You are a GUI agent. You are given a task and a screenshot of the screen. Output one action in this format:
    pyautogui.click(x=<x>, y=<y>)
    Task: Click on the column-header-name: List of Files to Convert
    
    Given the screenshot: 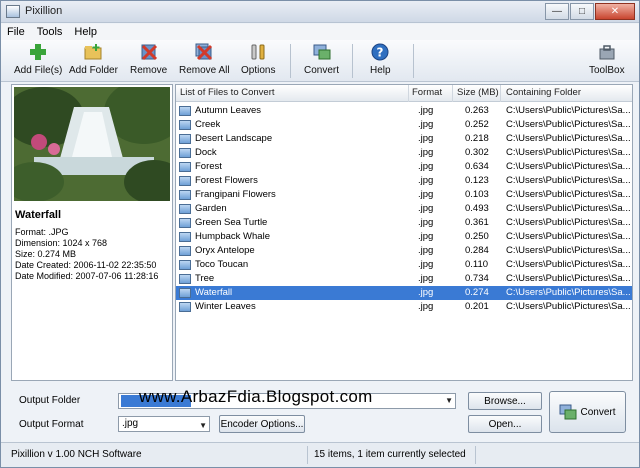 What is the action you would take?
    pyautogui.click(x=227, y=92)
    